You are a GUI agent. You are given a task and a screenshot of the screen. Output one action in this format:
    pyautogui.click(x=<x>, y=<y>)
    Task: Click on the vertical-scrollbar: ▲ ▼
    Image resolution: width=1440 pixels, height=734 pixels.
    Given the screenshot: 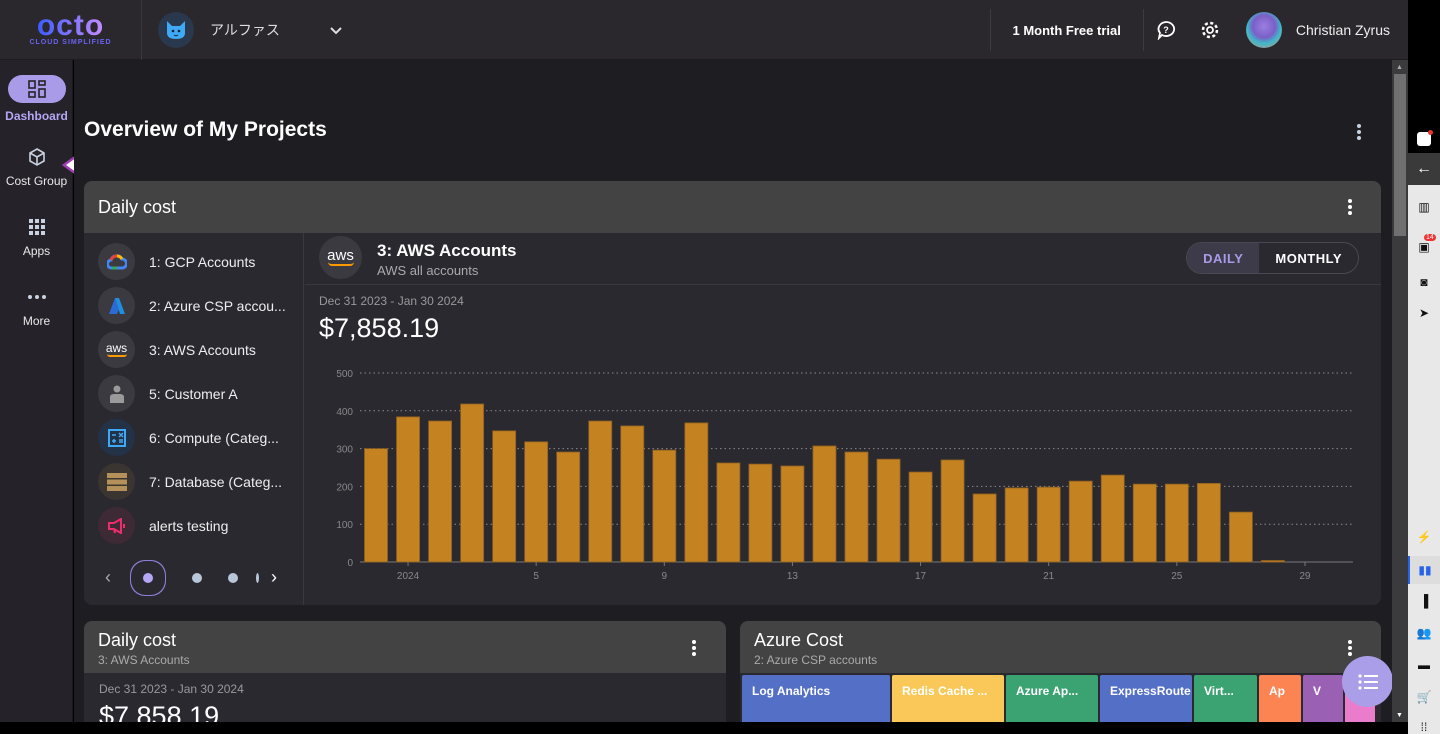 What is the action you would take?
    pyautogui.click(x=1400, y=391)
    